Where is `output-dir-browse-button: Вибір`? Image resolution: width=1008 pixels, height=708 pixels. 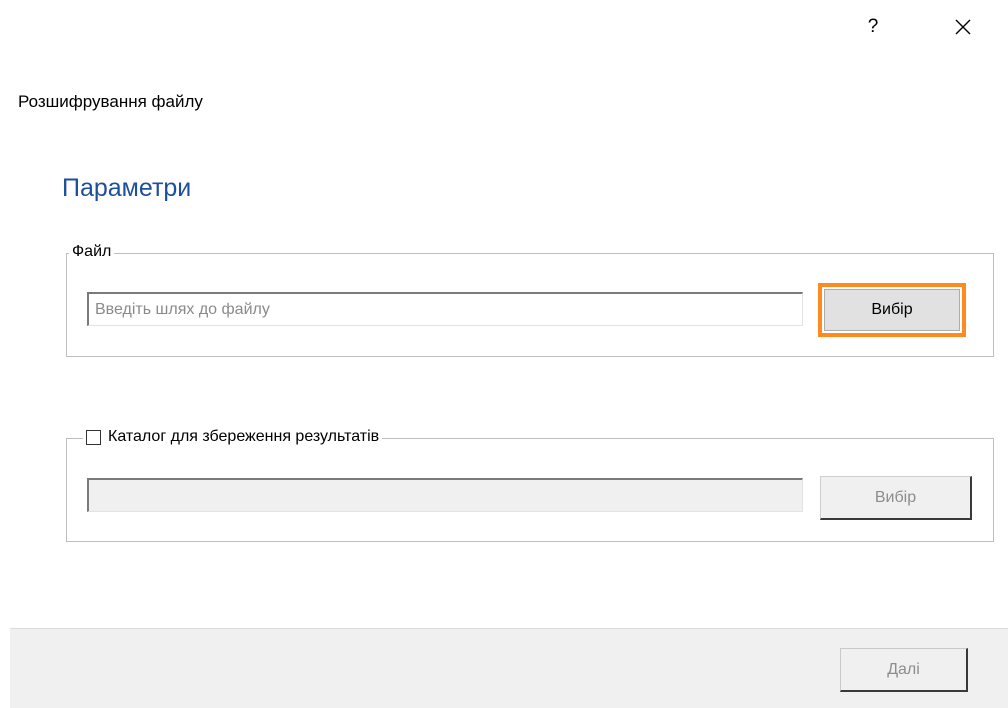
output-dir-browse-button: Вибір is located at coordinates (896, 498).